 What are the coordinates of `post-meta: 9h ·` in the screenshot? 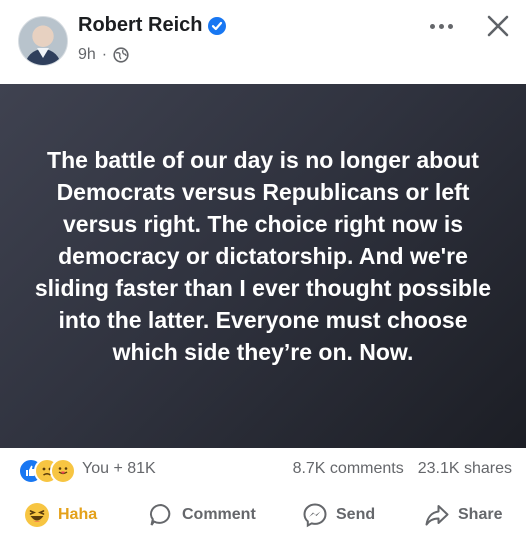 It's located at (103, 55).